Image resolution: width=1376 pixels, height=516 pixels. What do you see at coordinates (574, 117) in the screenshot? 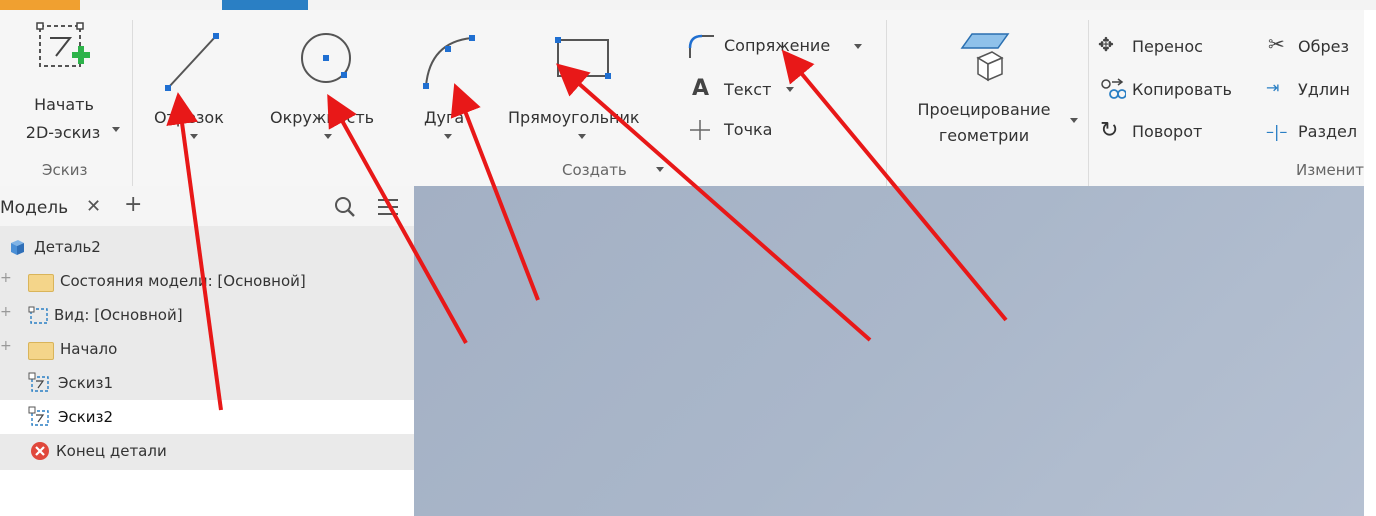
I see `rectangle-tool-label: Прямоугольник` at bounding box center [574, 117].